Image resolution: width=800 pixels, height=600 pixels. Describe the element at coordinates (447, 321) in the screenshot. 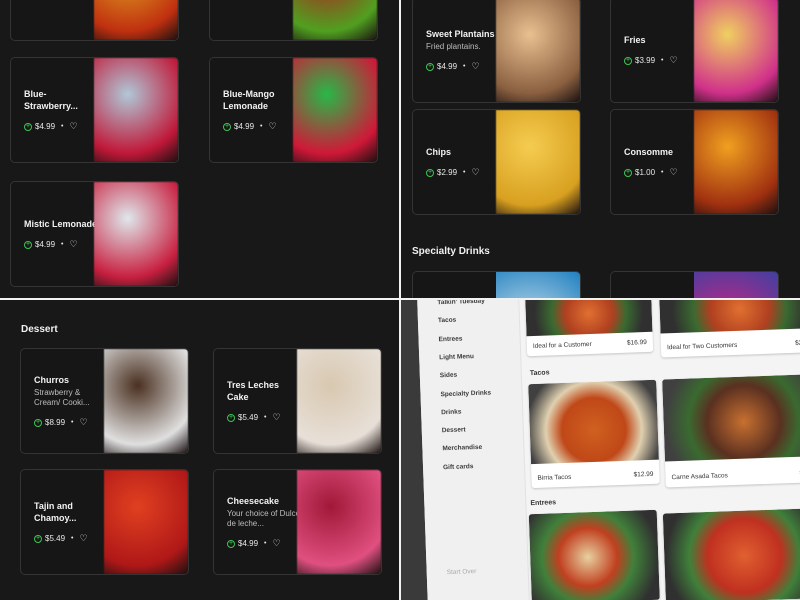

I see `tablet-category-item: Tacos` at that location.